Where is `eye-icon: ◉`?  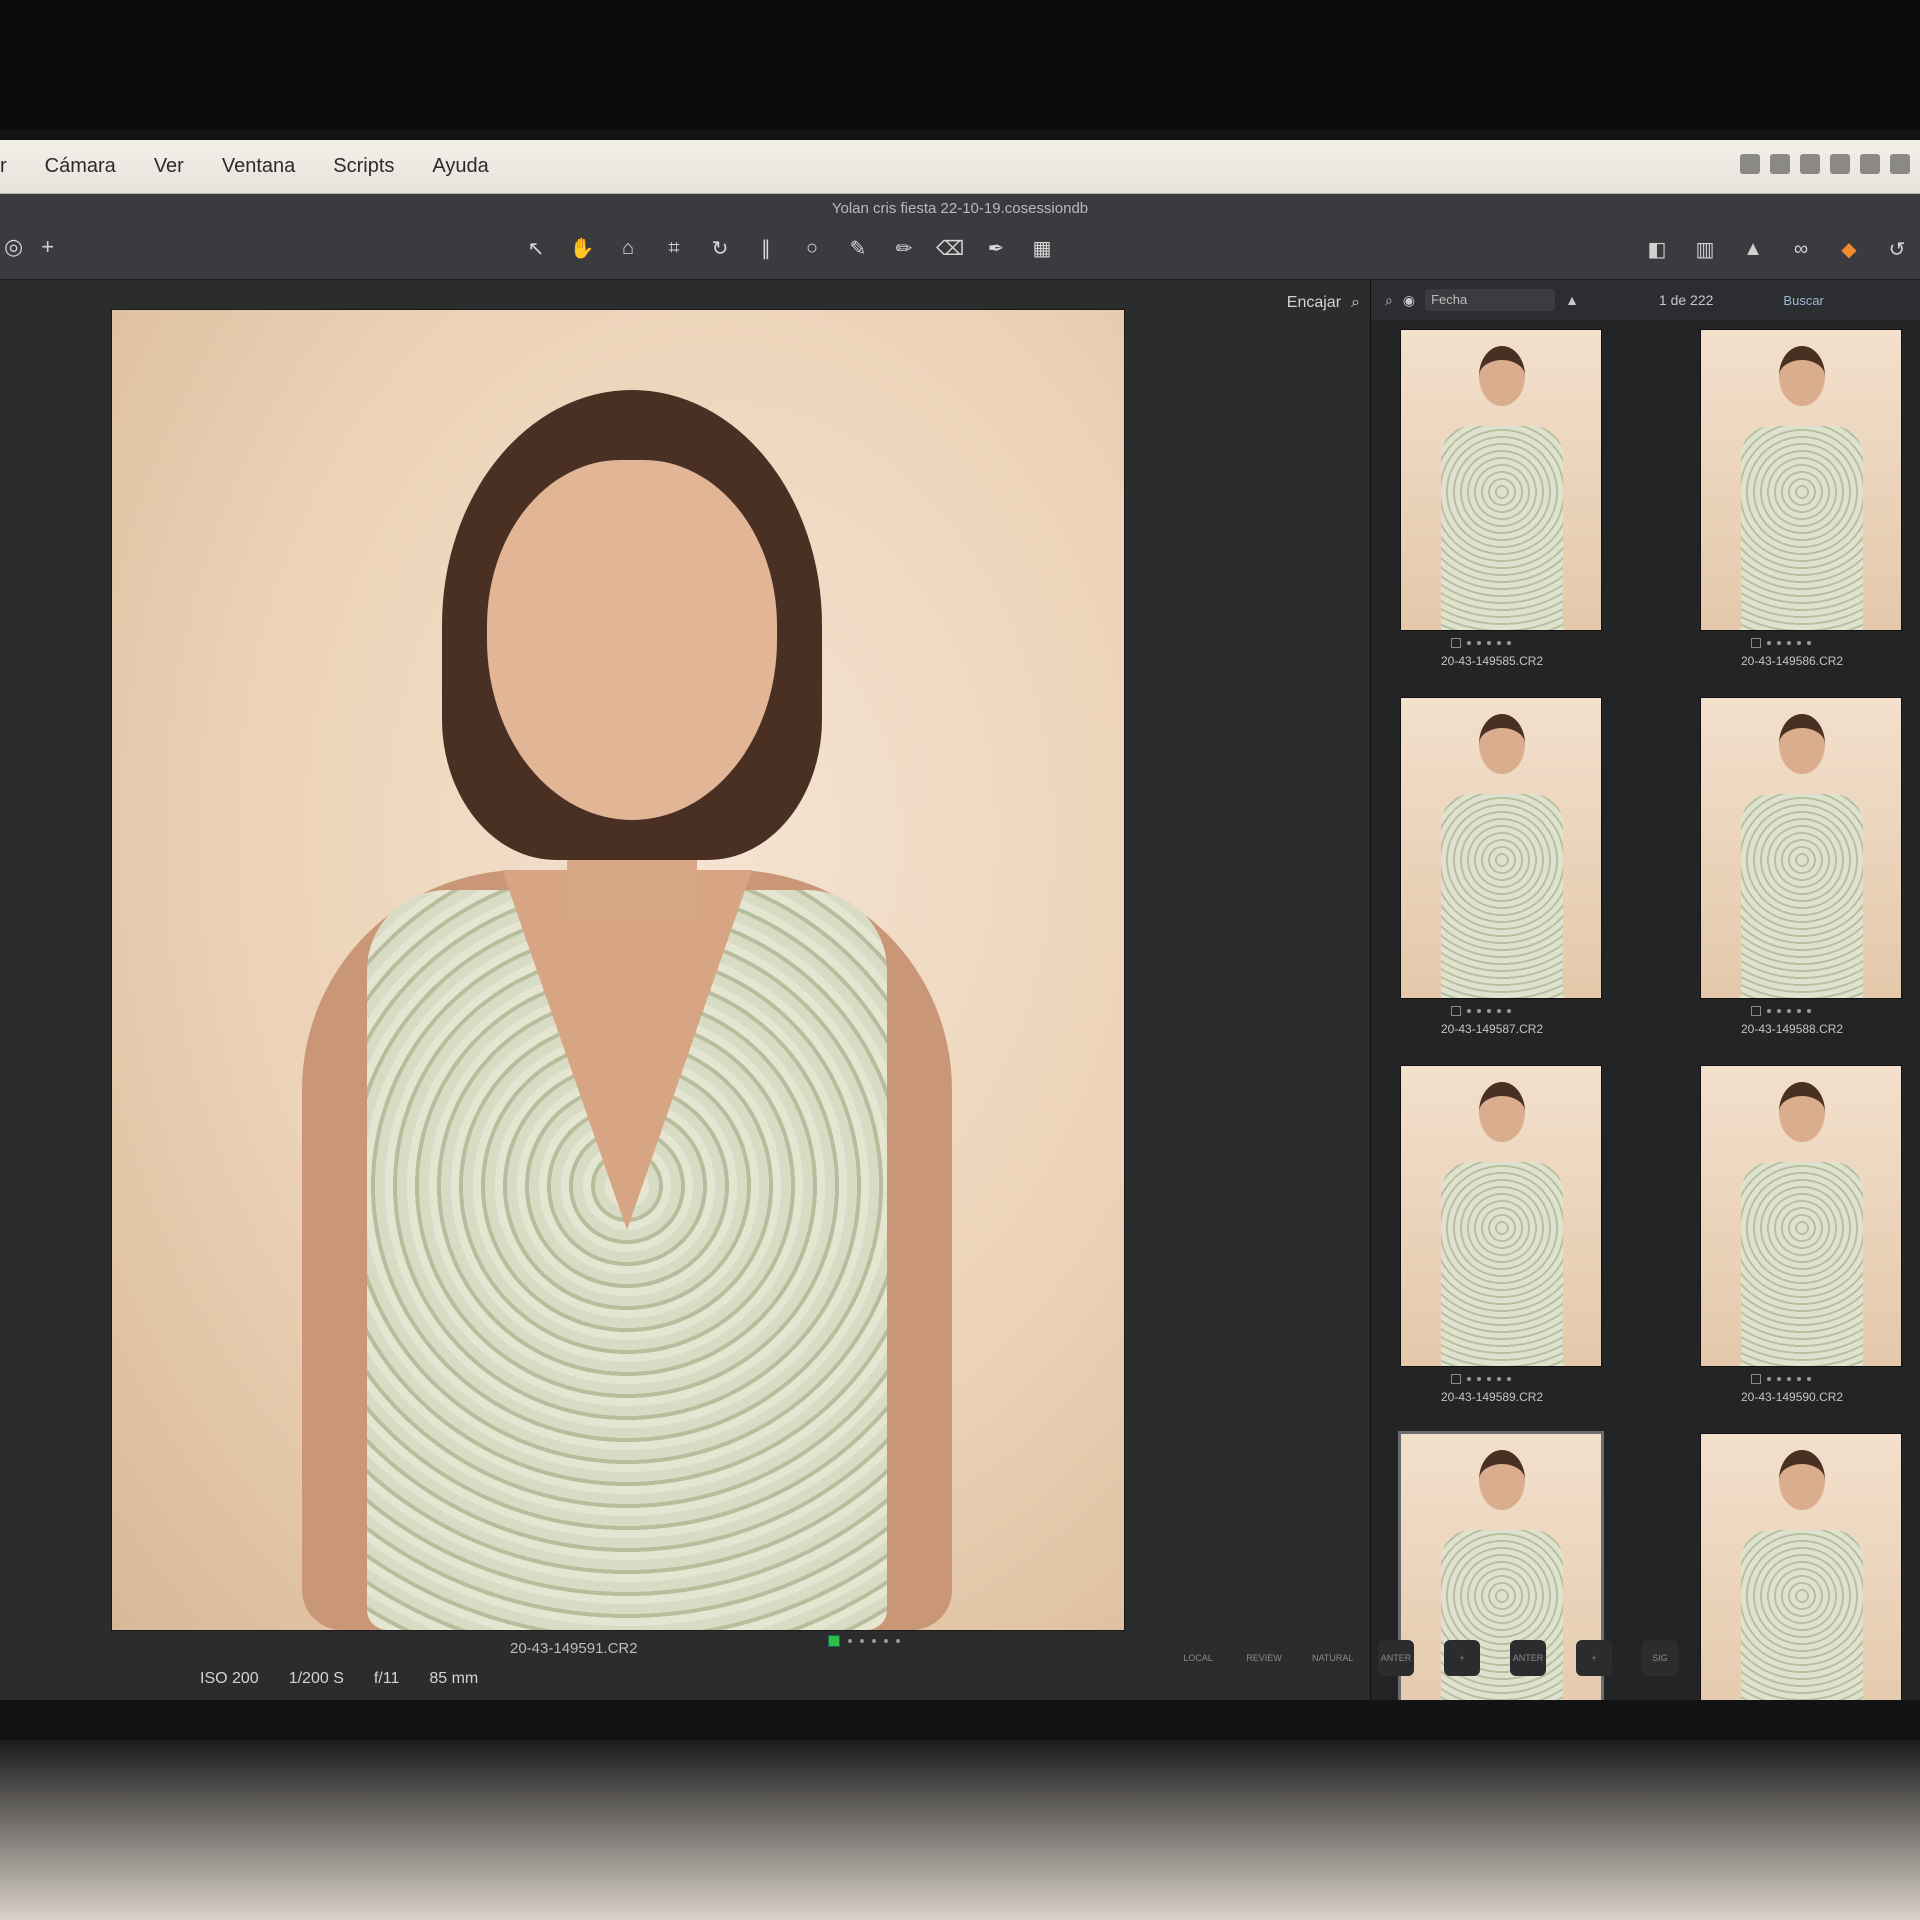 eye-icon: ◉ is located at coordinates (1409, 300).